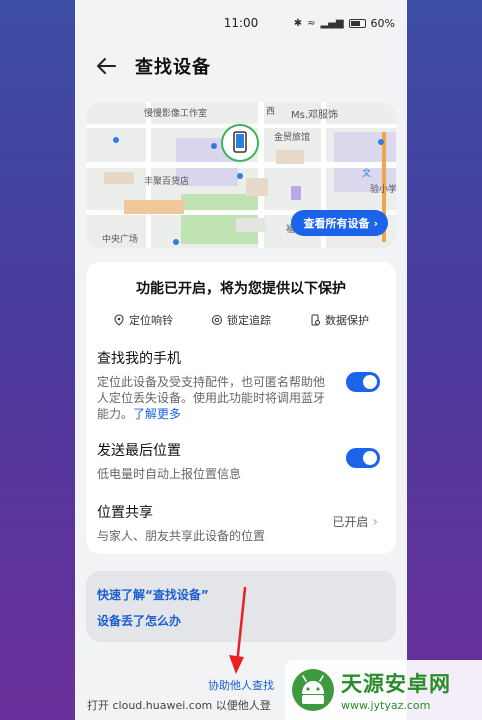 This screenshot has width=482, height=720. I want to click on android-logo-icon, so click(313, 690).